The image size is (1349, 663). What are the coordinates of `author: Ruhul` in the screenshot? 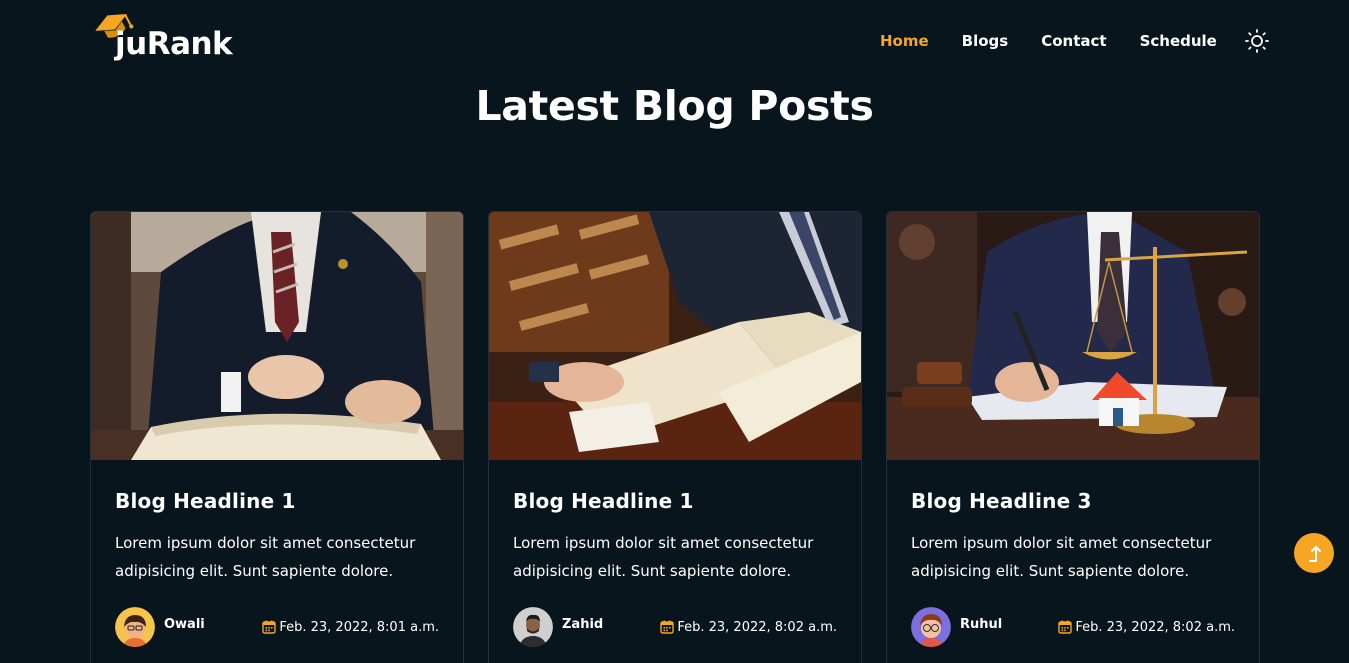 It's located at (956, 627).